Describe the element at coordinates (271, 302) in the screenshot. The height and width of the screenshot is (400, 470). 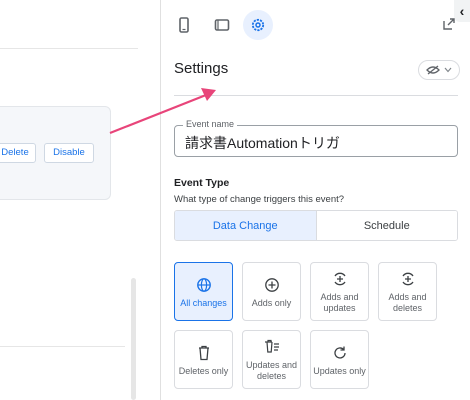
I see `option-label: Adds only` at that location.